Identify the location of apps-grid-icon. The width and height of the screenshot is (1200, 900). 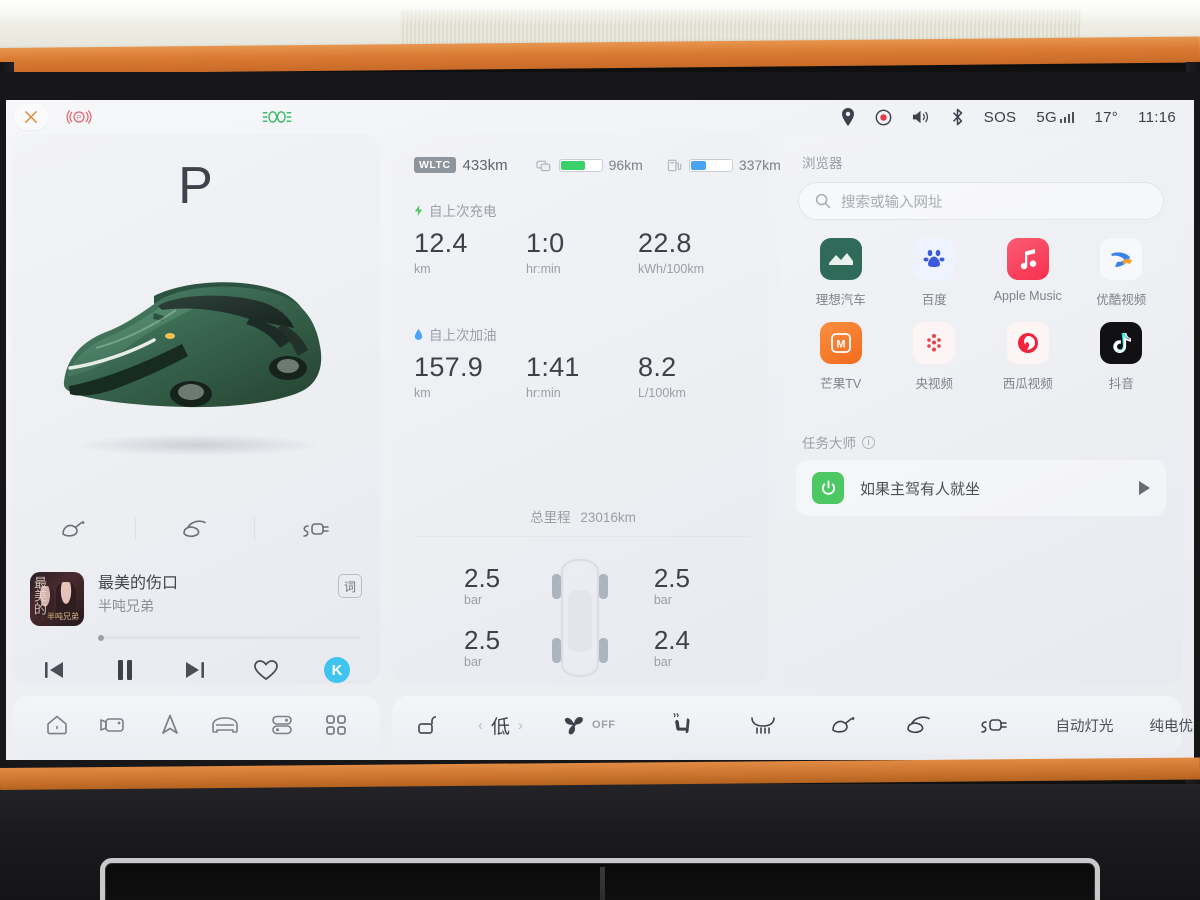
(336, 725).